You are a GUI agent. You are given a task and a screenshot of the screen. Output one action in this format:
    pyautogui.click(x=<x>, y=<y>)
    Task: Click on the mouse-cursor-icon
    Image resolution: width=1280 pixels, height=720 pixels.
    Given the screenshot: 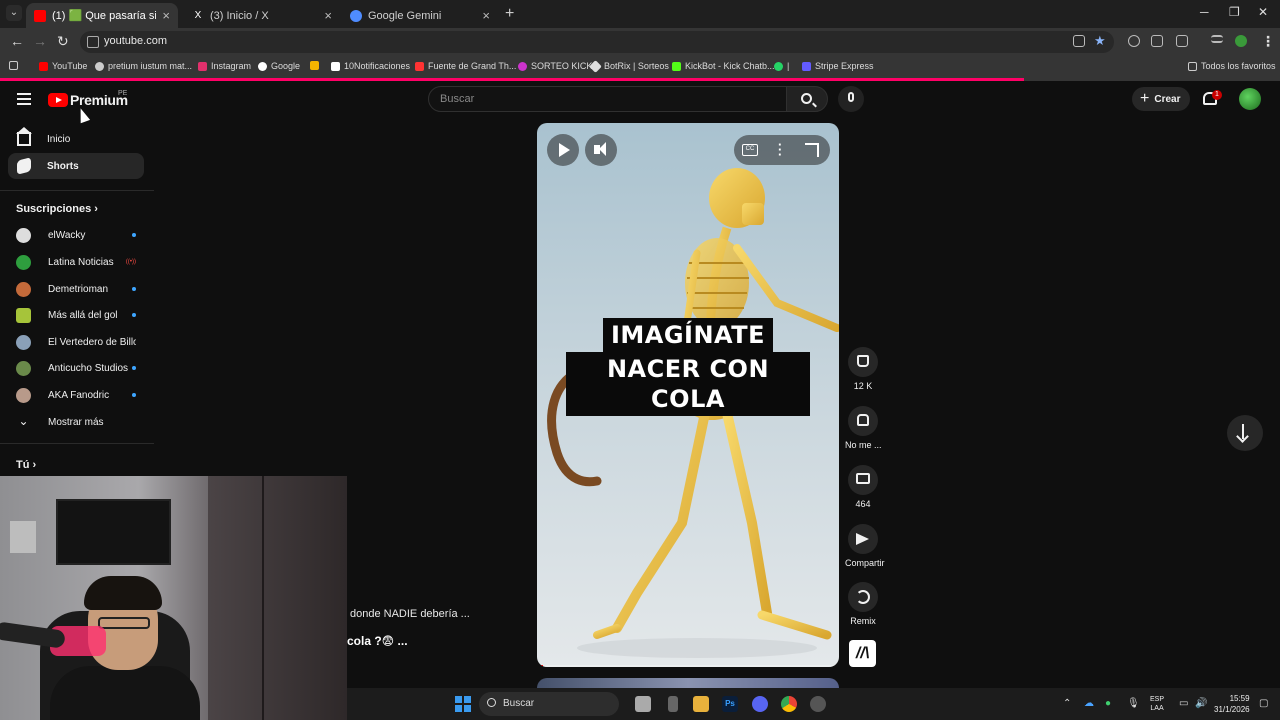 What is the action you would take?
    pyautogui.click(x=83, y=115)
    